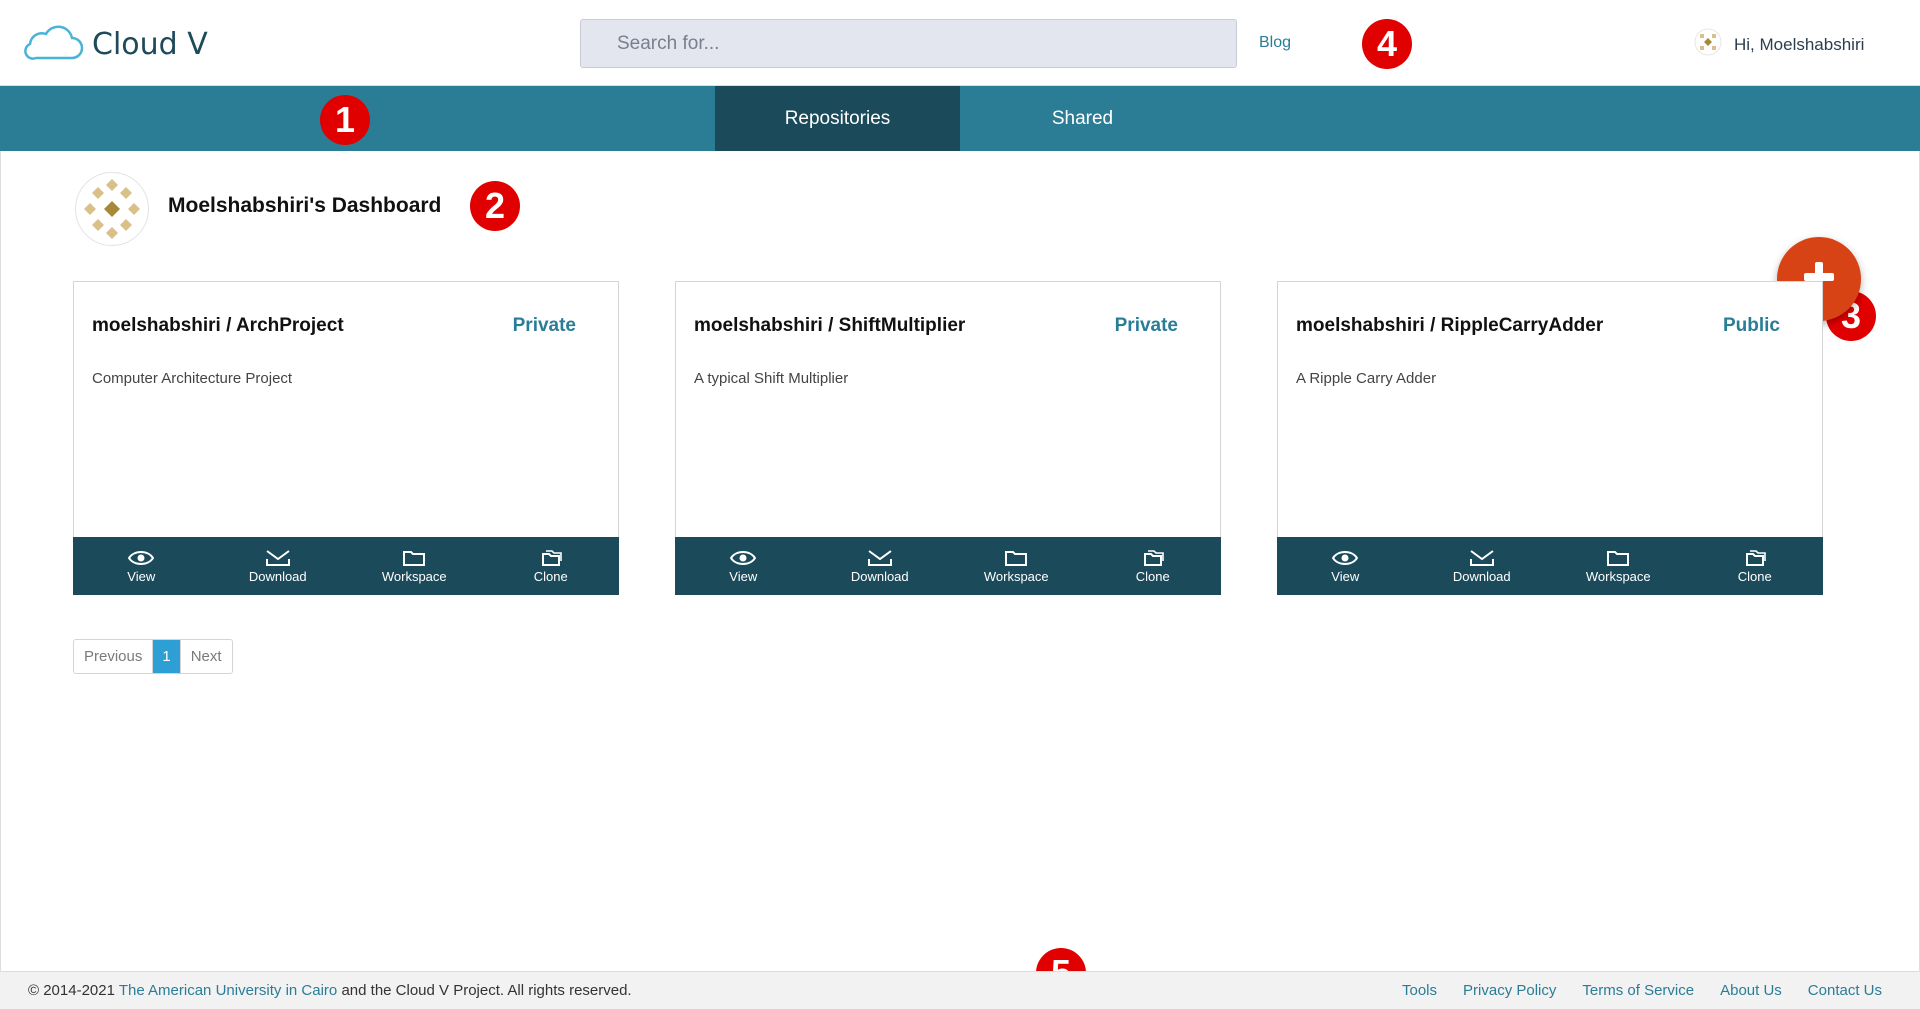 This screenshot has height=1009, width=1920. I want to click on annotation-badge-2: 2, so click(495, 206).